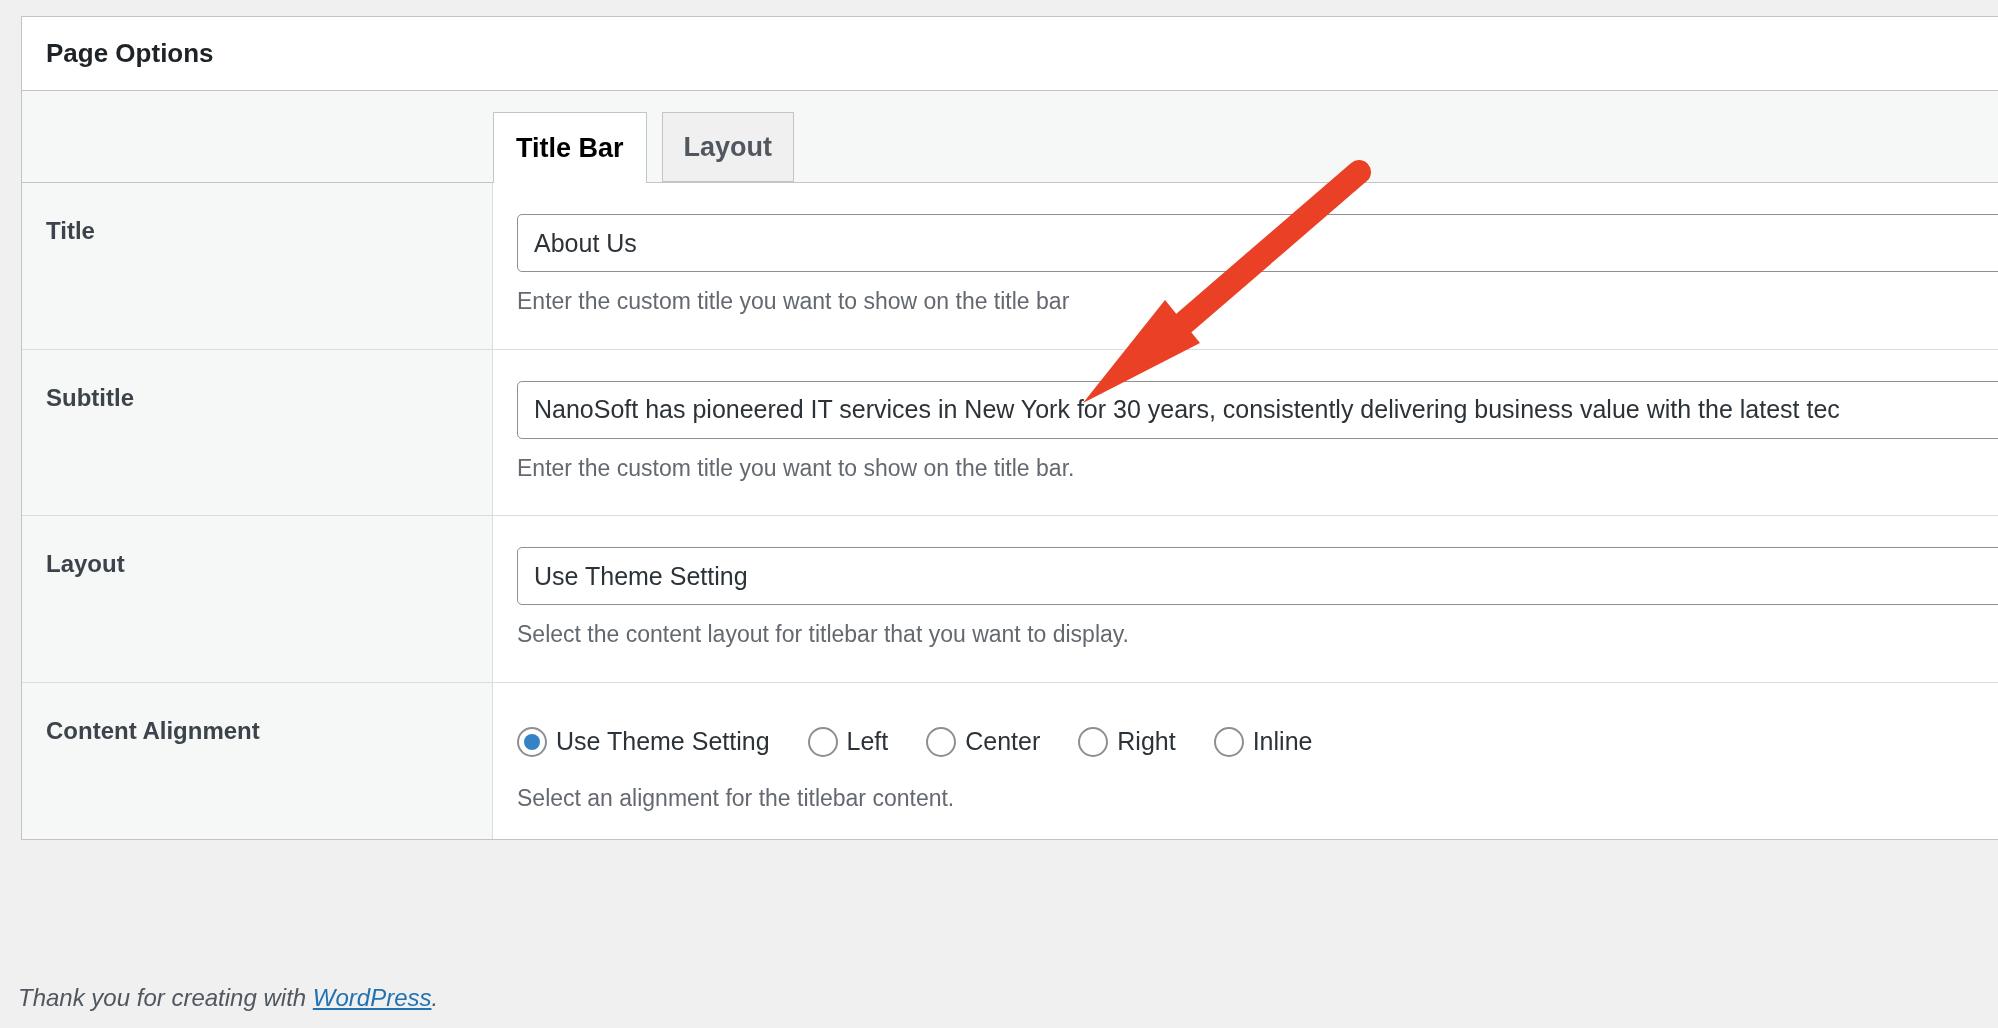 The width and height of the screenshot is (1998, 1028). Describe the element at coordinates (1257, 409) in the screenshot. I see `text-field: NanoSoft has pioneered IT services in New York for 30 years, consistently delivering business value with the latest tec` at that location.